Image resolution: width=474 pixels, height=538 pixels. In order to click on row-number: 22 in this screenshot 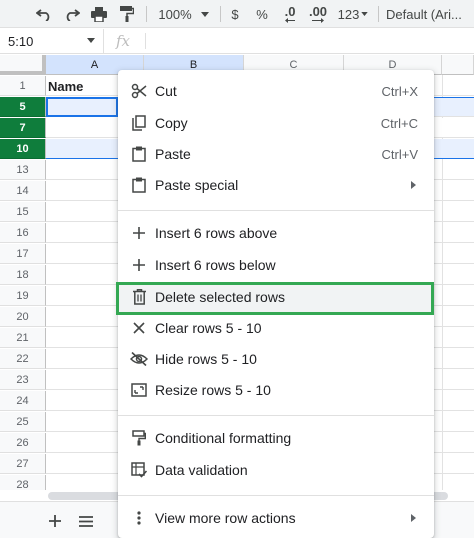, I will do `click(22, 358)`.